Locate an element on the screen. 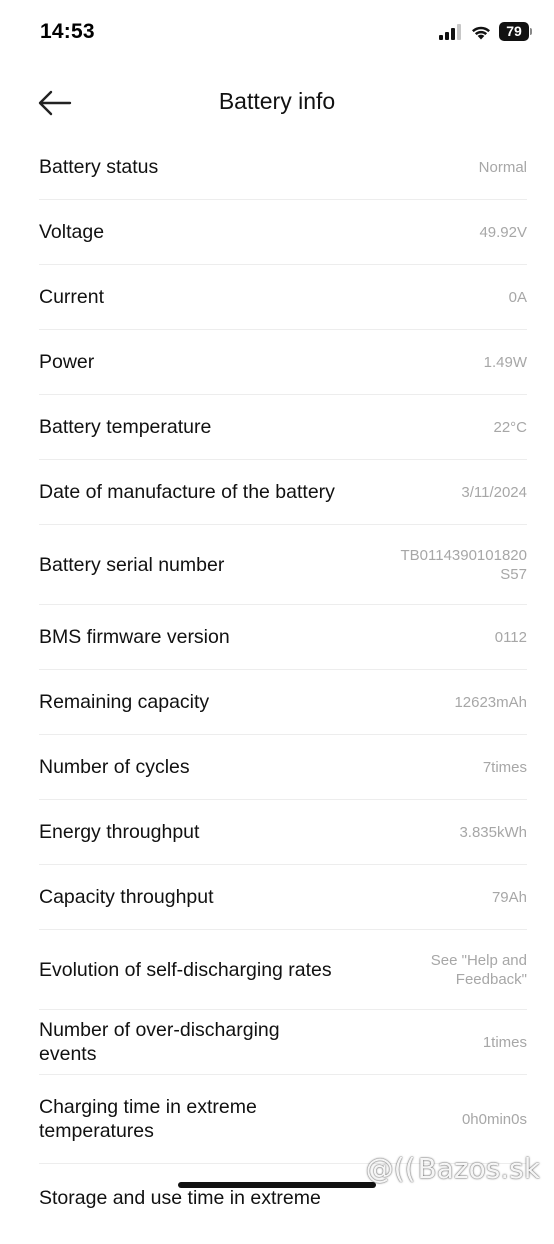 This screenshot has width=554, height=1244. status-icons: 79 is located at coordinates (485, 31).